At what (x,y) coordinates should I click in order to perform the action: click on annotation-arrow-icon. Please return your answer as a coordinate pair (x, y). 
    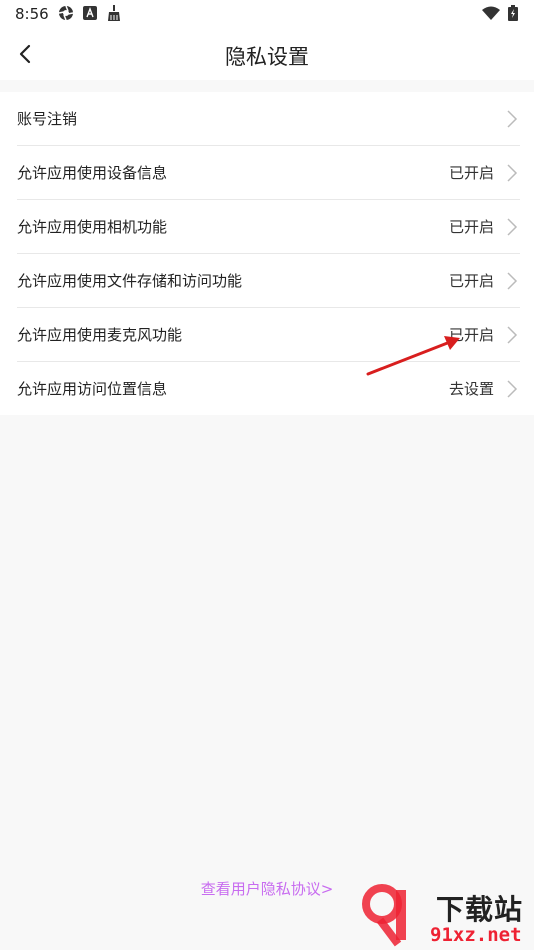
    Looking at the image, I should click on (413, 356).